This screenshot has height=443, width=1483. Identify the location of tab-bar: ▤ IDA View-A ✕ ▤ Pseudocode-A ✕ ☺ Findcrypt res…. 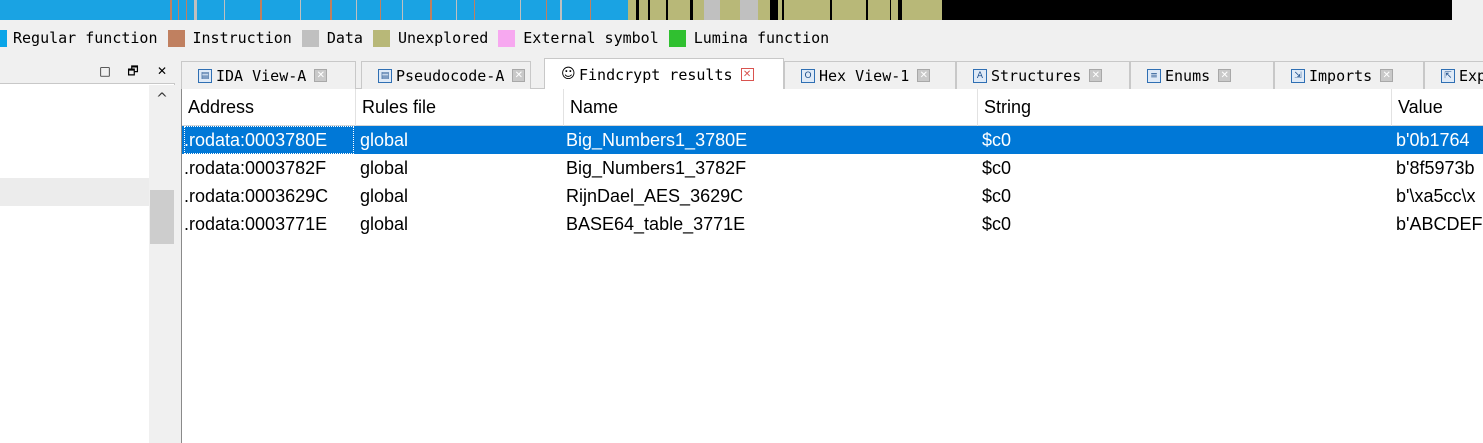
(832, 74).